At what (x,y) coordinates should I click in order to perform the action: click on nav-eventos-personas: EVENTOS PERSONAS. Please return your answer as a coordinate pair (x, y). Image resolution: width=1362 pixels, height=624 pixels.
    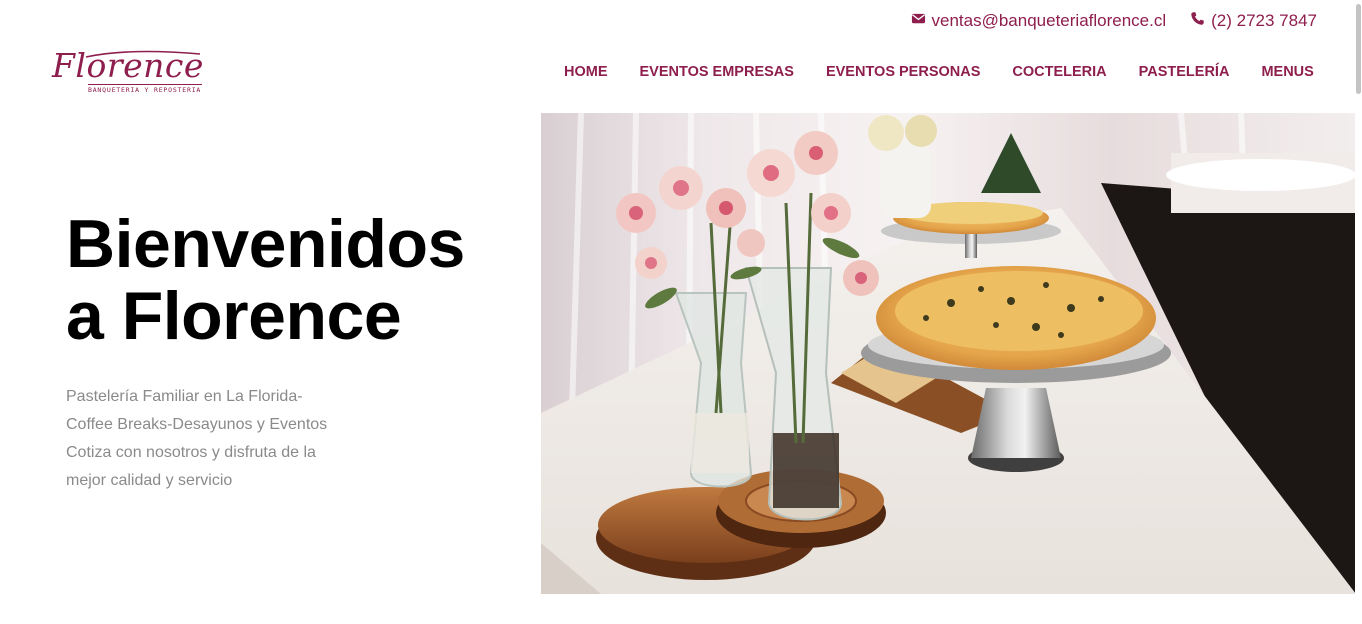
    Looking at the image, I should click on (903, 72).